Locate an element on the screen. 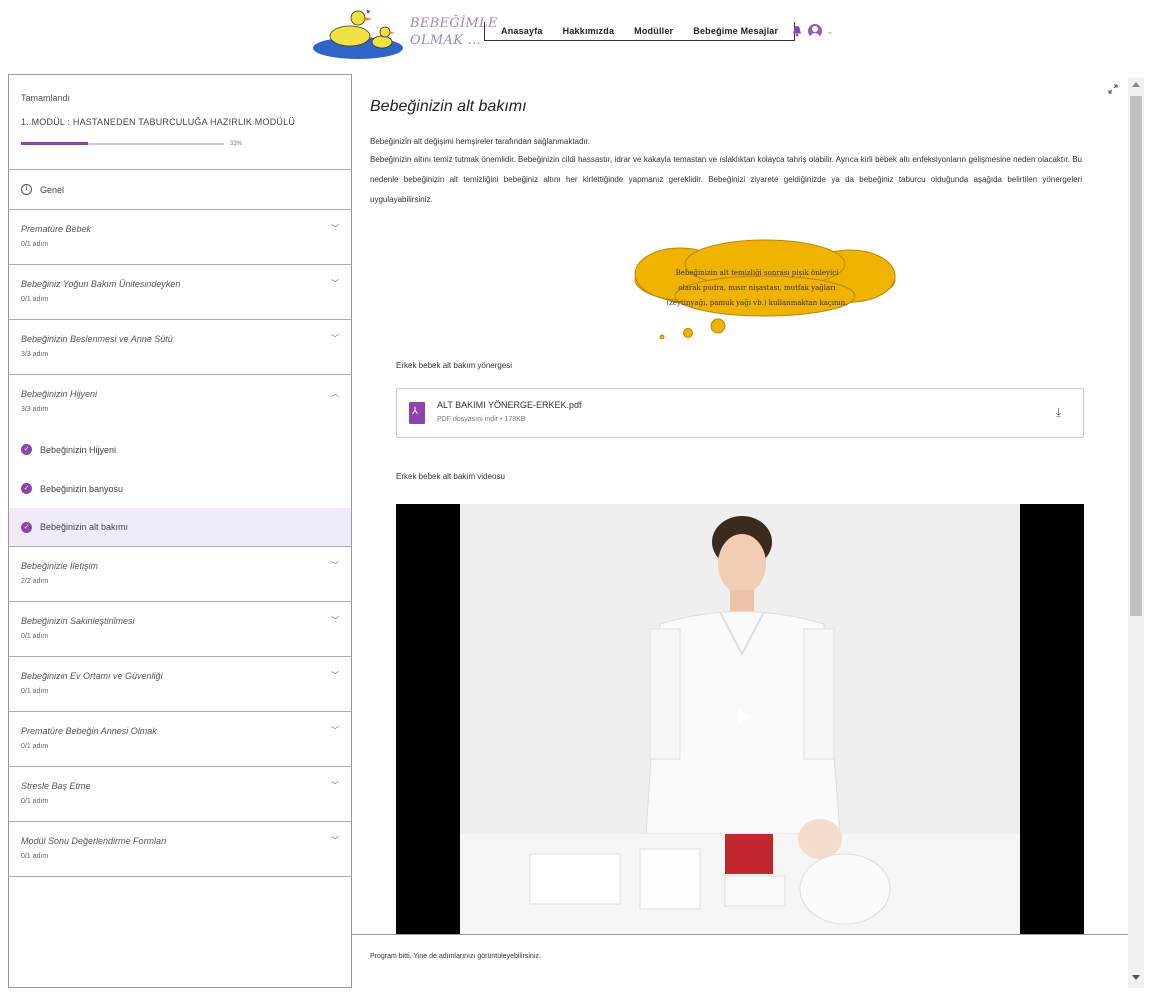 This screenshot has width=1161, height=1000. section-title: Prematüre Bebeğin Annesi Olmak is located at coordinates (89, 731).